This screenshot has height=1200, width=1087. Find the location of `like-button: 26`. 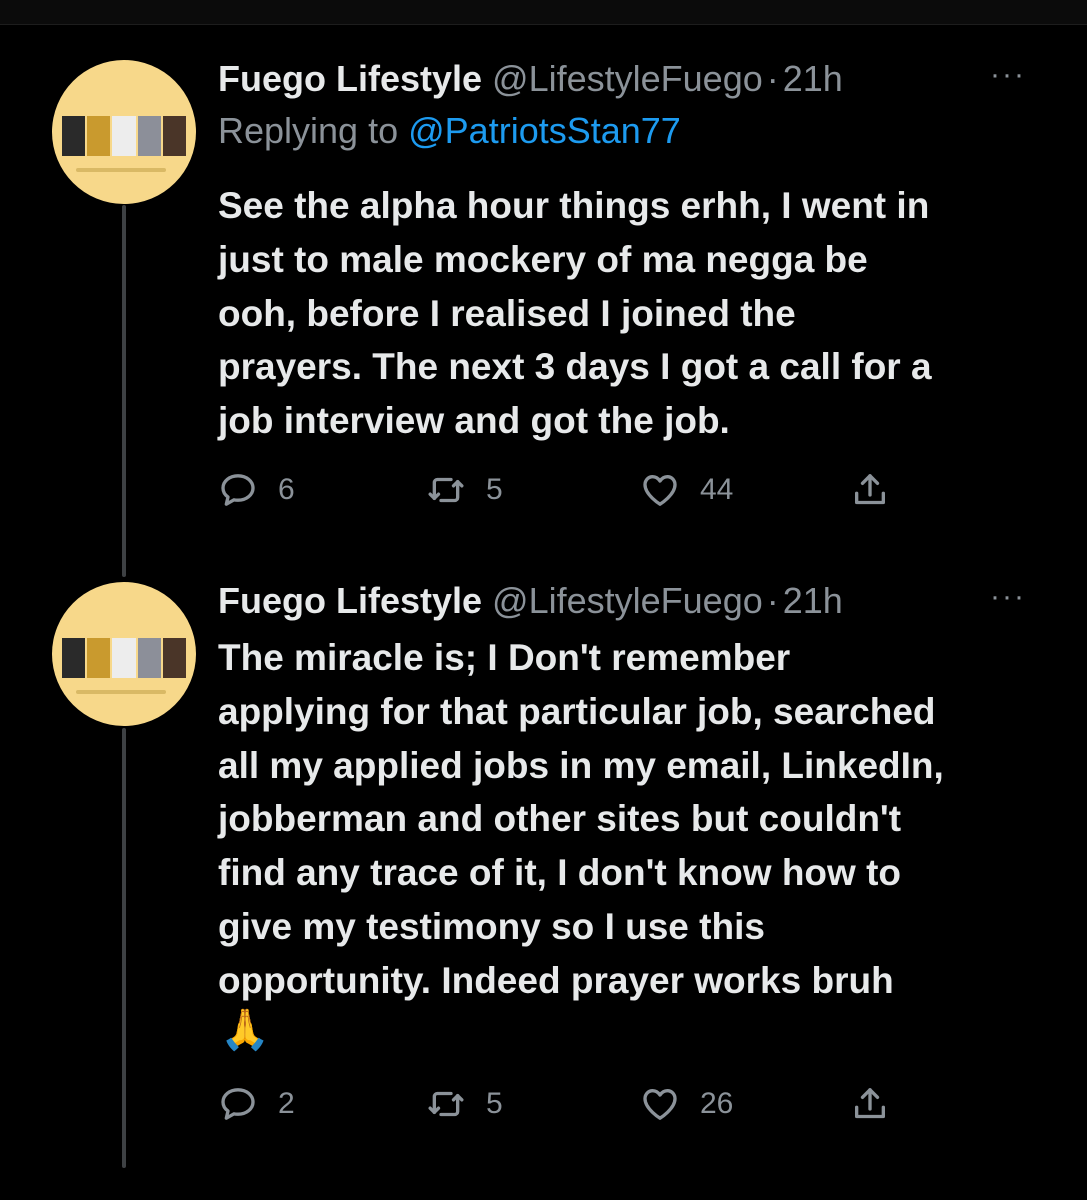

like-button: 26 is located at coordinates (686, 1104).